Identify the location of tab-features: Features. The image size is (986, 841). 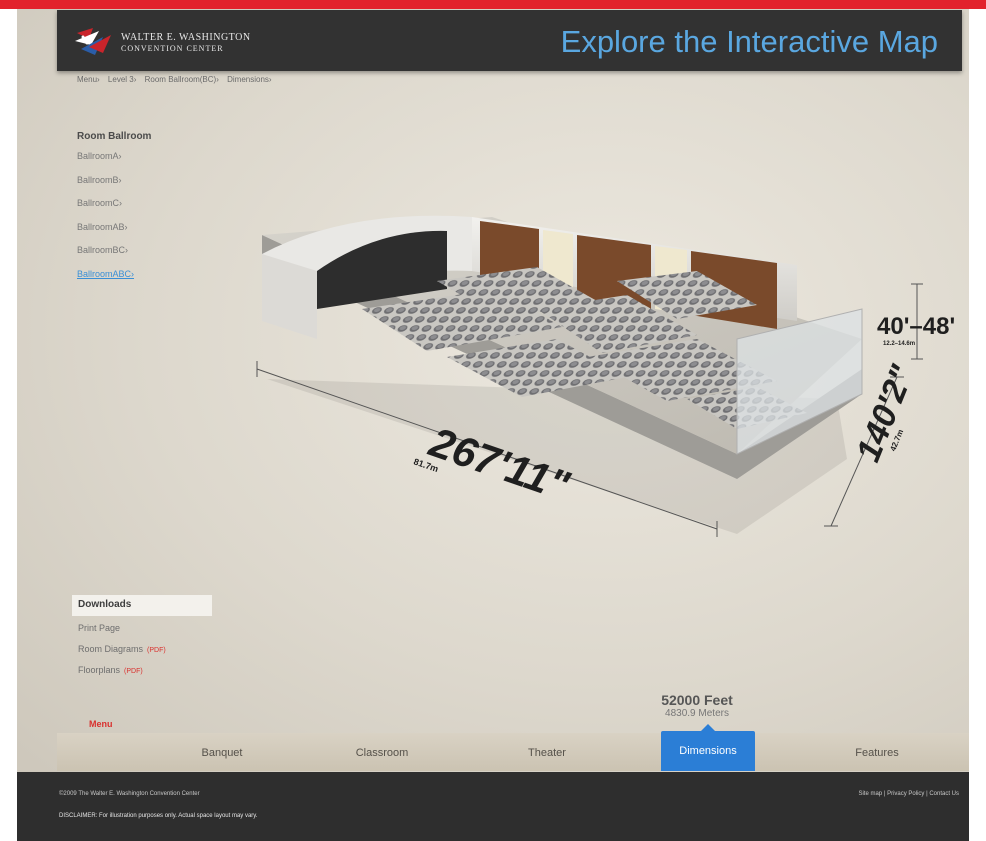
(877, 752).